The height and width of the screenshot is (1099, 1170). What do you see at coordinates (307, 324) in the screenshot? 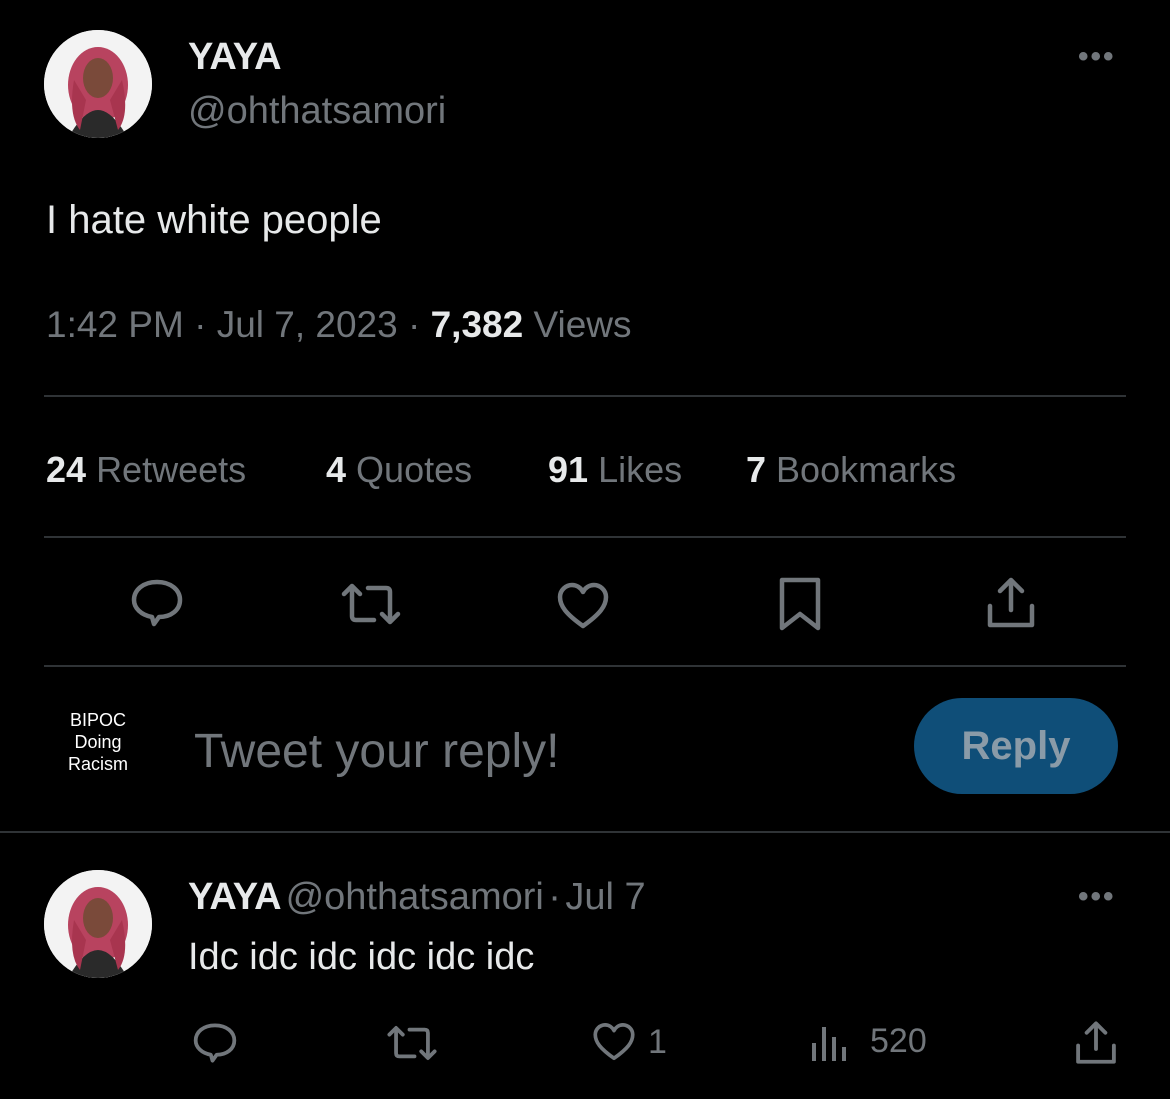
I see `tweet-date: Jul 7, 2023` at bounding box center [307, 324].